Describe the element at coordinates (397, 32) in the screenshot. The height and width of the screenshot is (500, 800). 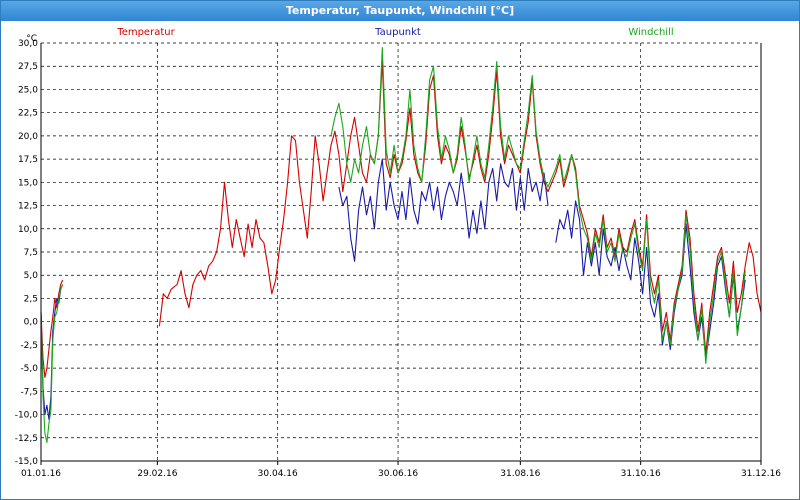
I see `legend-item-taupunkt: Taupunkt` at that location.